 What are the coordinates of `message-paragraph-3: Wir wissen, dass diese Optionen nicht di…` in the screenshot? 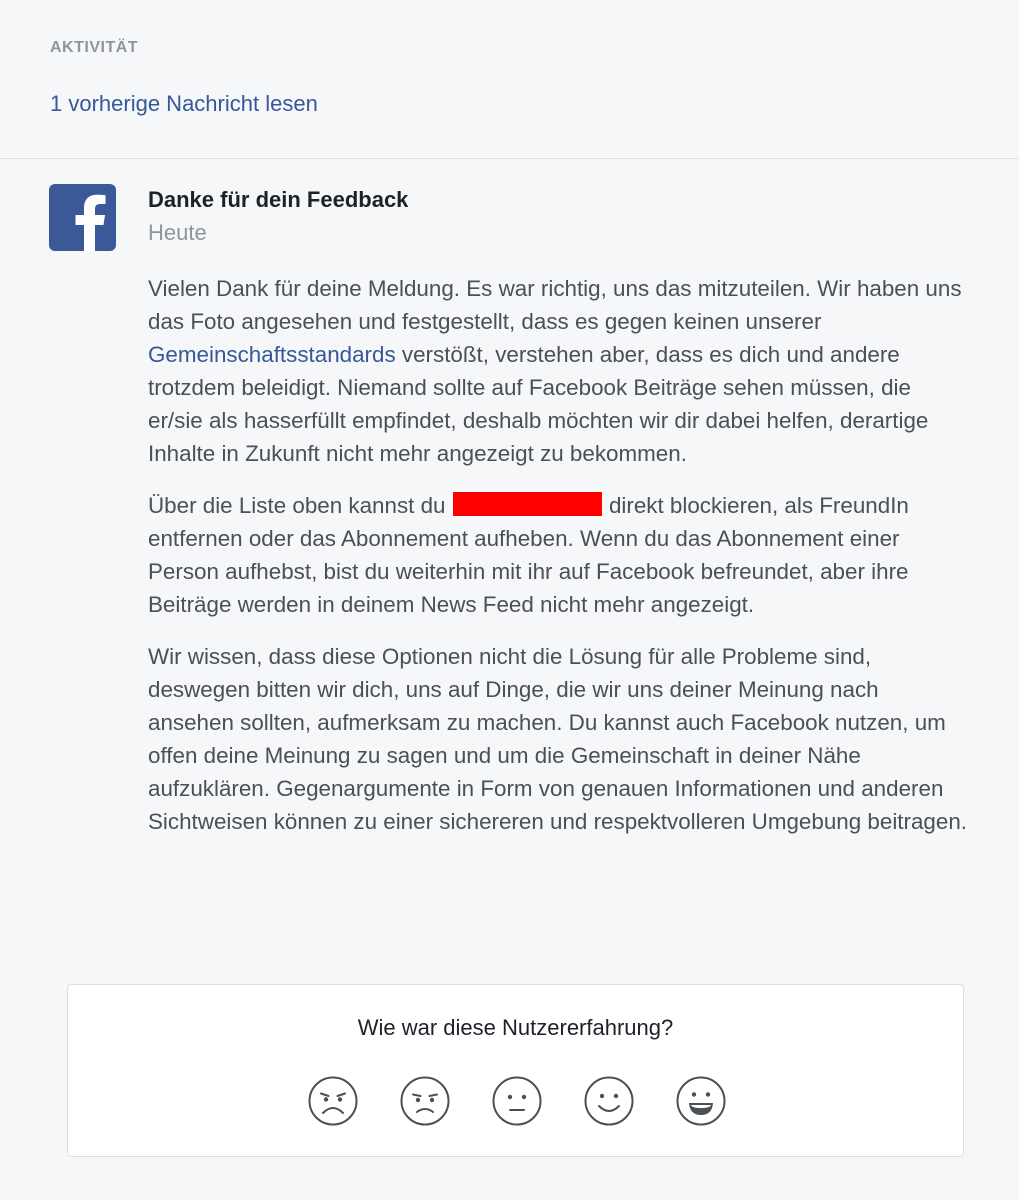 It's located at (557, 739).